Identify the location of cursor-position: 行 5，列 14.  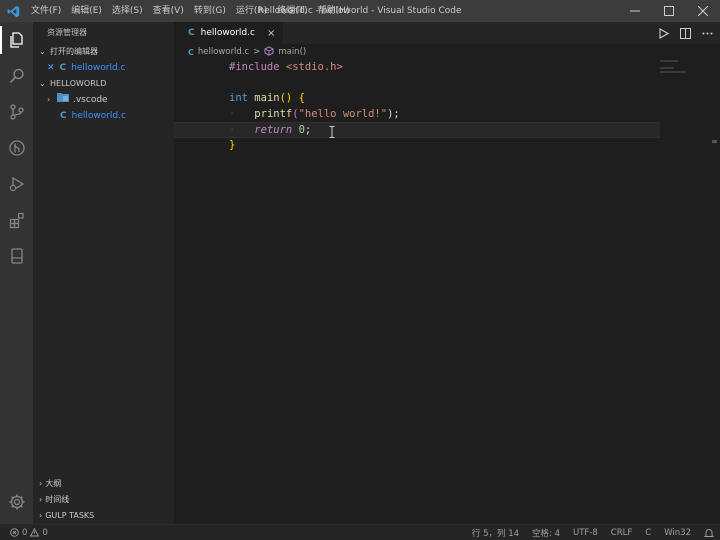
(495, 533).